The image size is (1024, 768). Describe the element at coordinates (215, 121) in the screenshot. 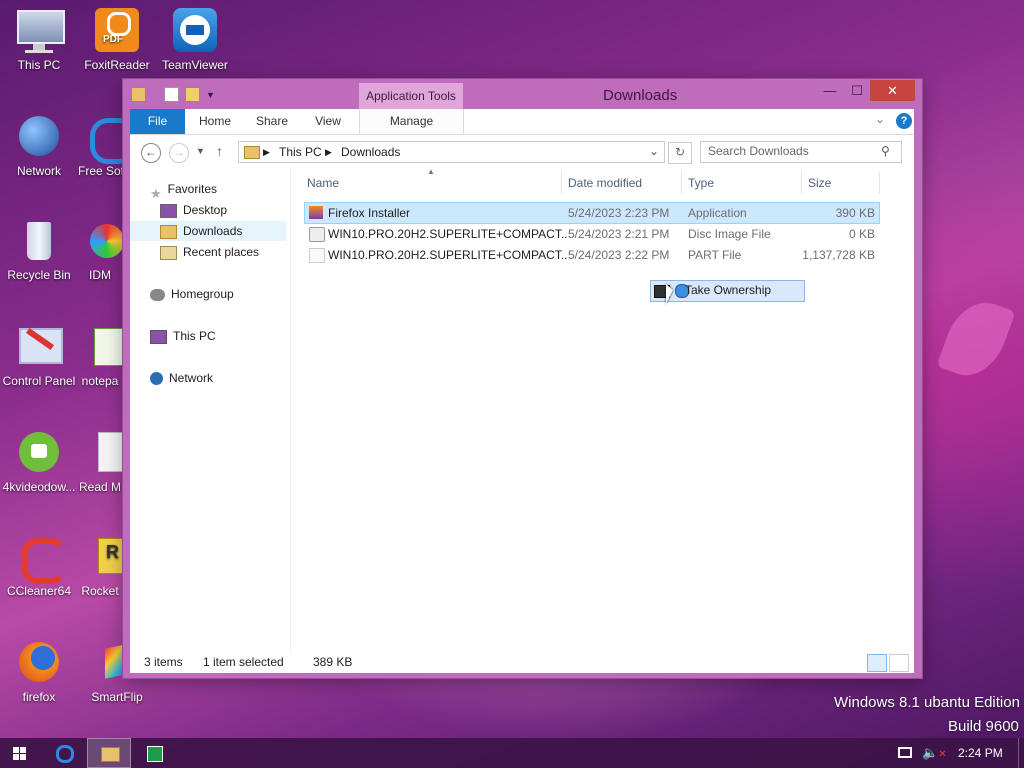

I see `tab-home: Home` at that location.